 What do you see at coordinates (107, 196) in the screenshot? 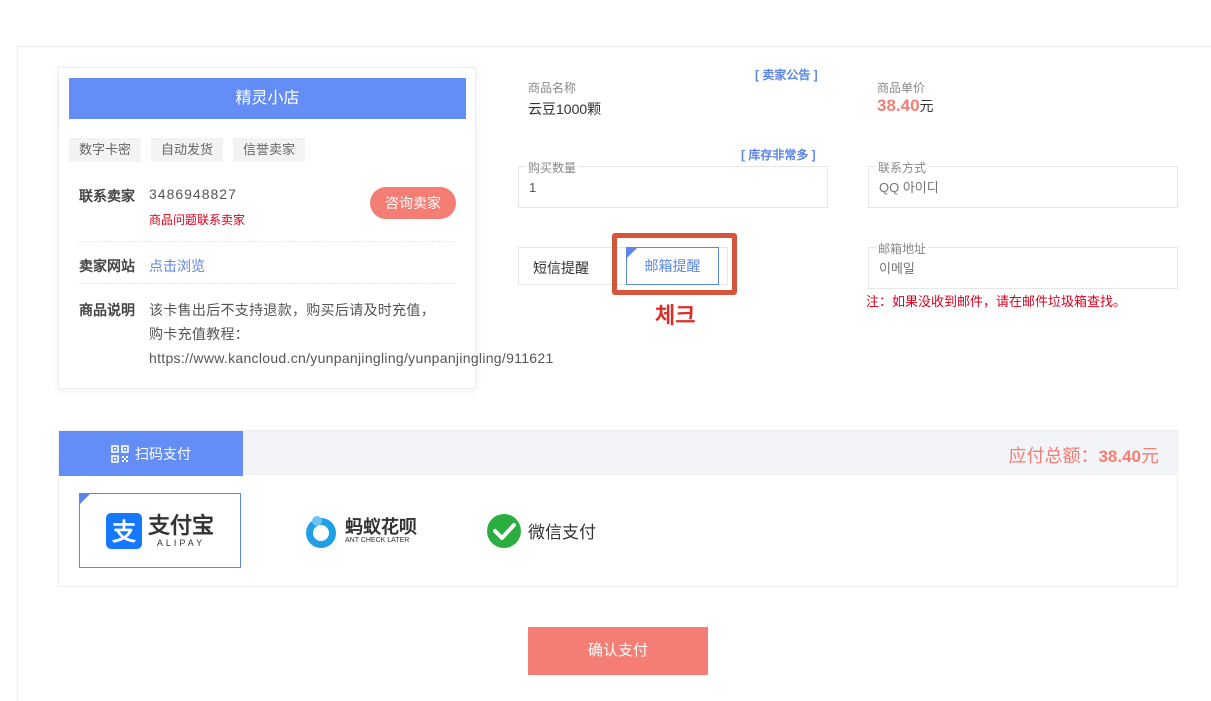
I see `contact-seller-label: 联系卖家` at bounding box center [107, 196].